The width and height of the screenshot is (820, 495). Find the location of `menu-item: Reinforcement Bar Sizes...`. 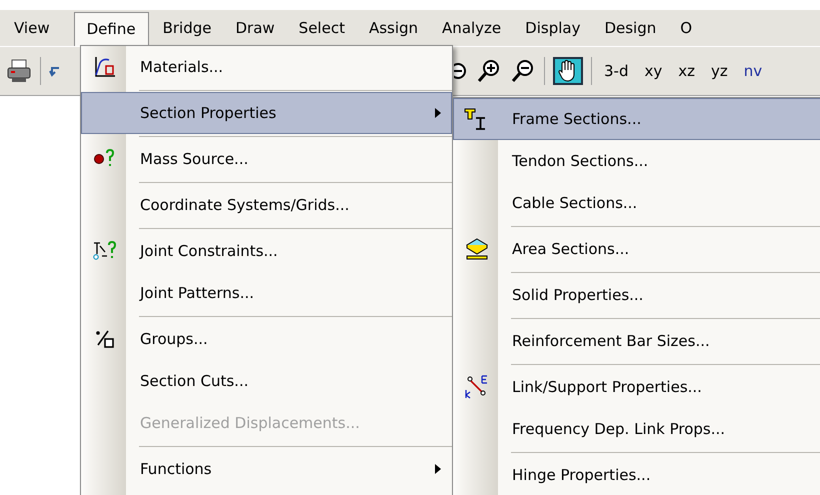

menu-item: Reinforcement Bar Sizes... is located at coordinates (636, 341).